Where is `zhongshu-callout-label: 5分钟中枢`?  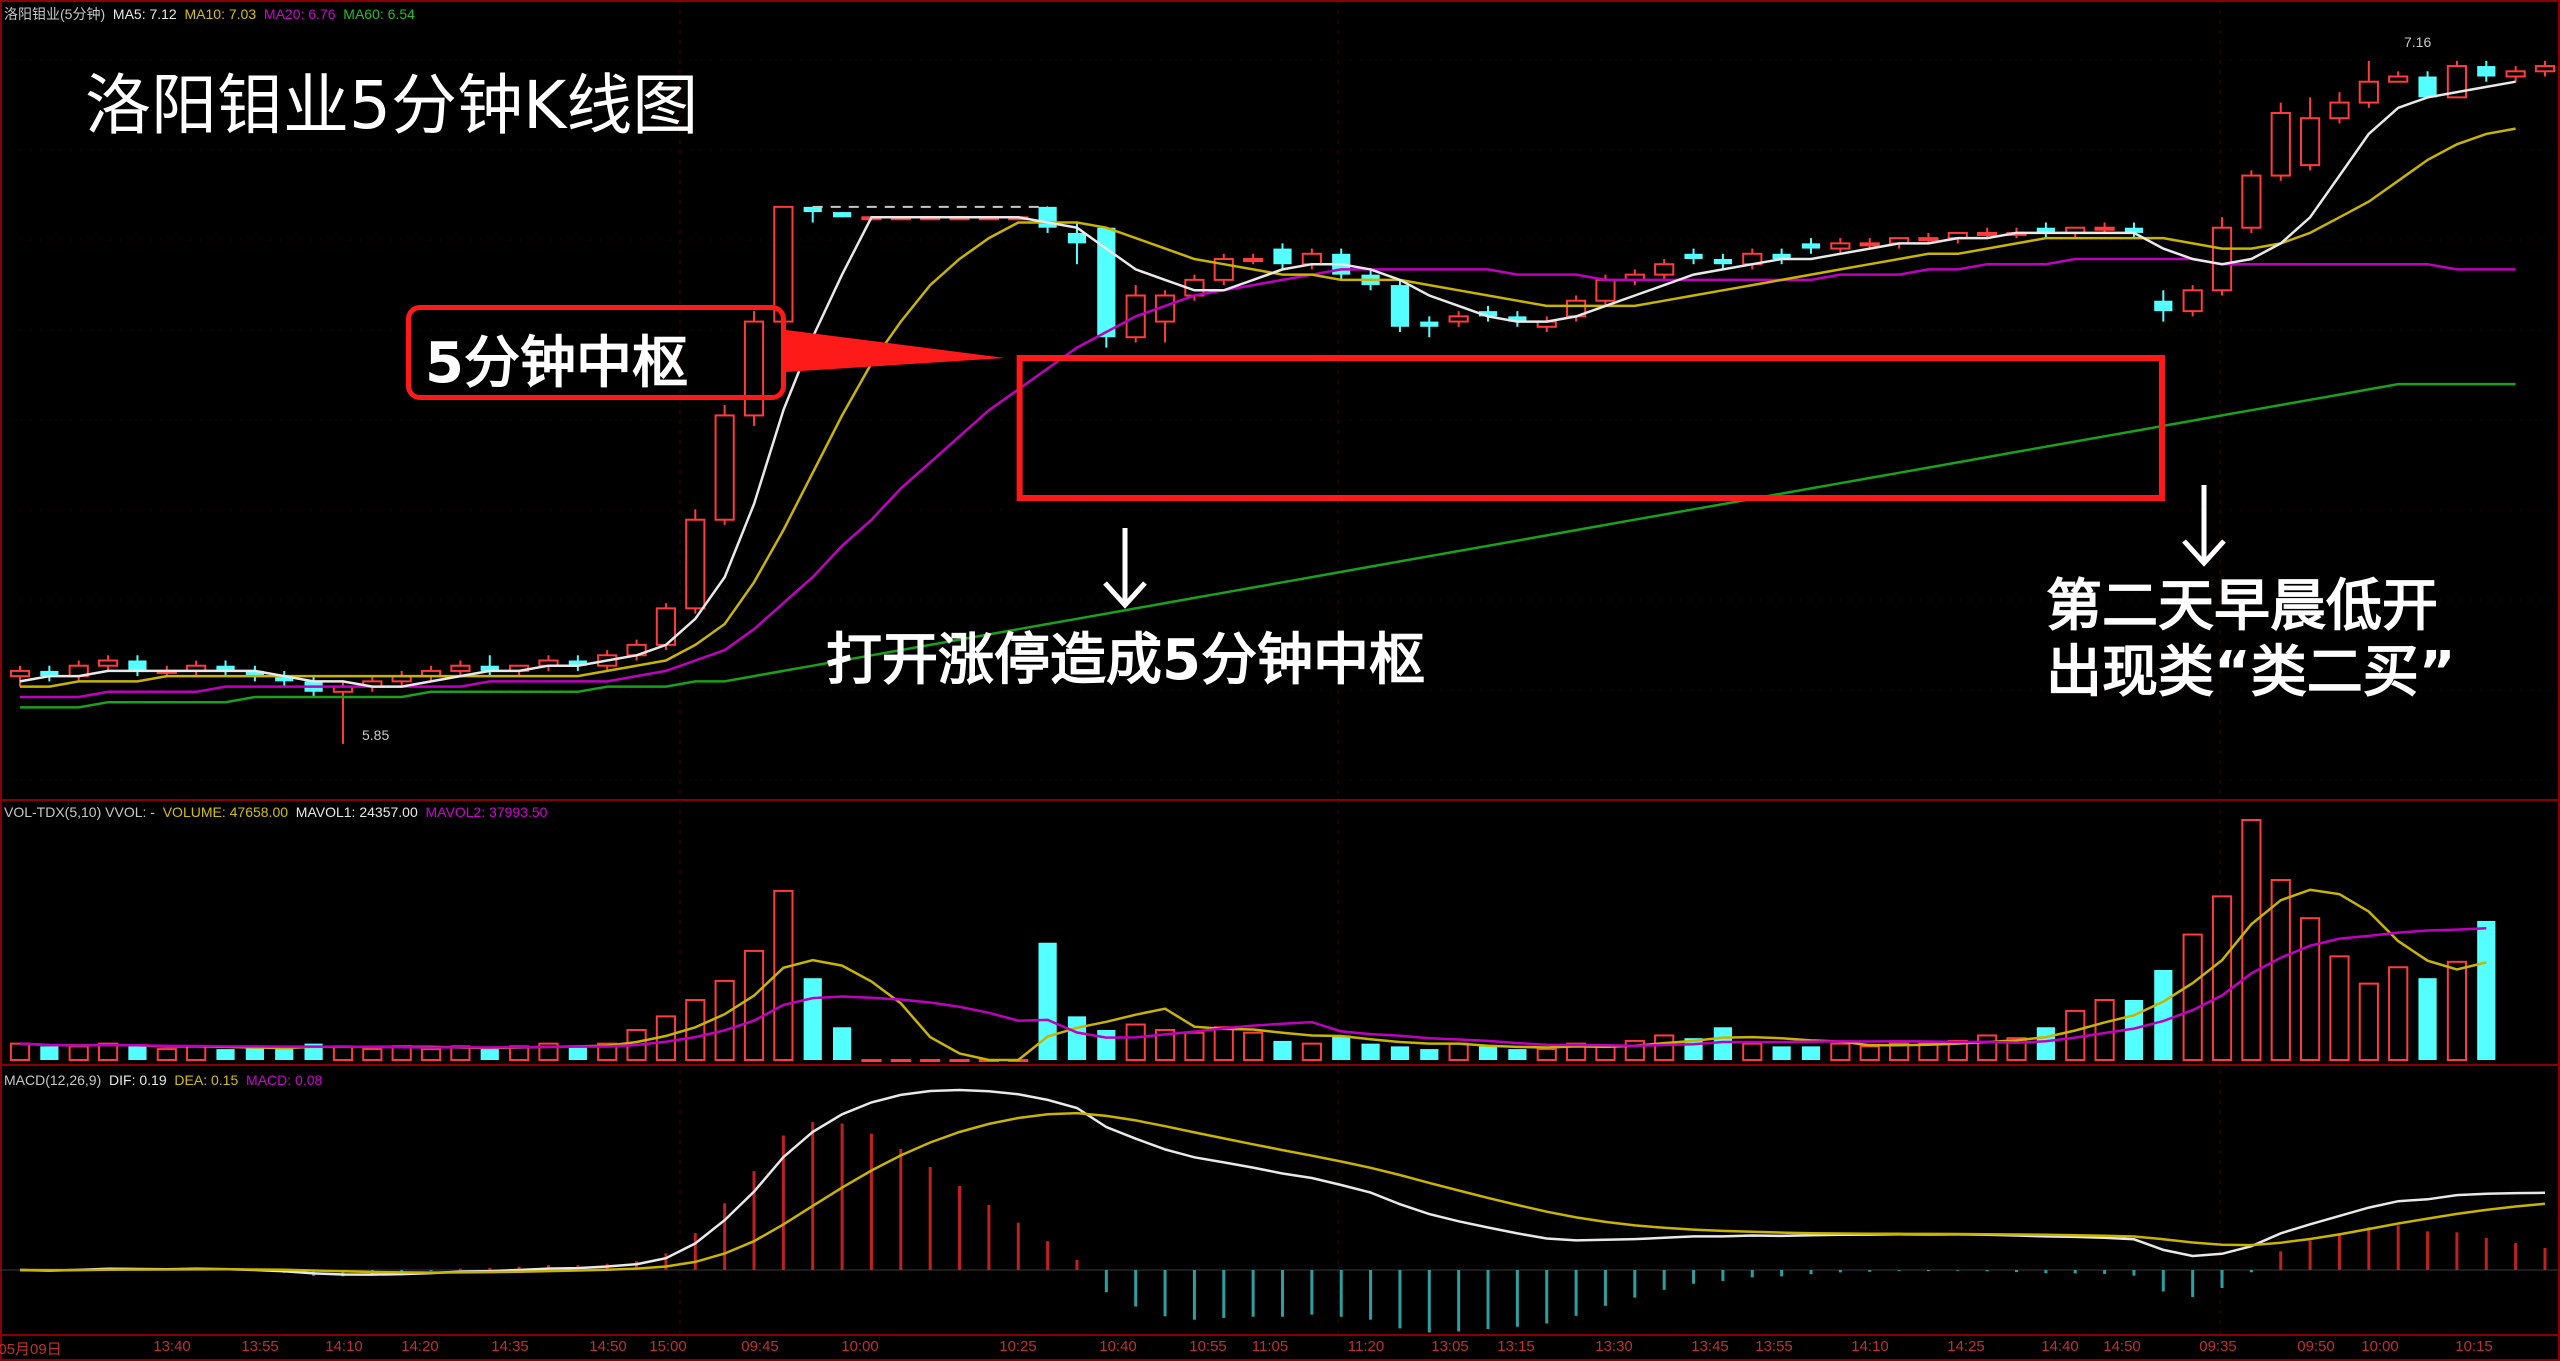 zhongshu-callout-label: 5分钟中枢 is located at coordinates (556, 363).